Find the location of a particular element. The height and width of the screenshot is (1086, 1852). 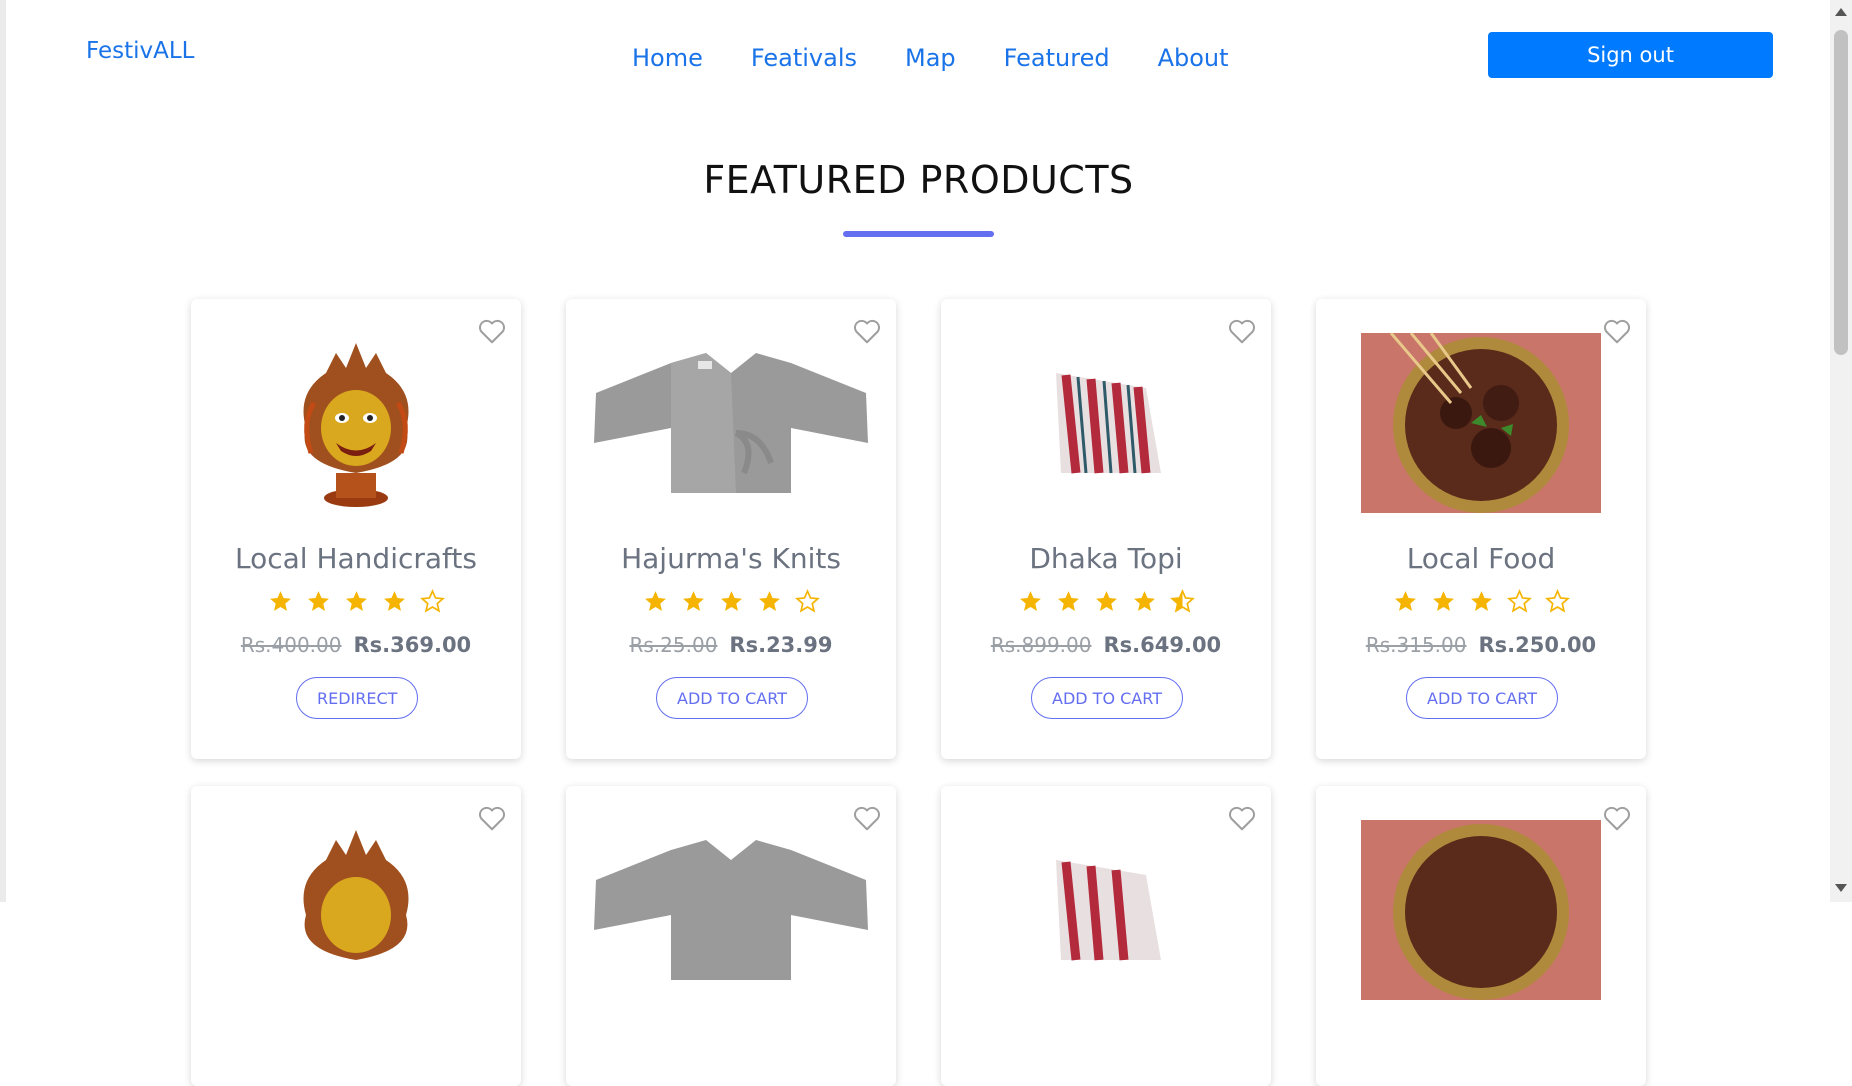

nav-links: Home Feativals Map Featured About is located at coordinates (930, 58).